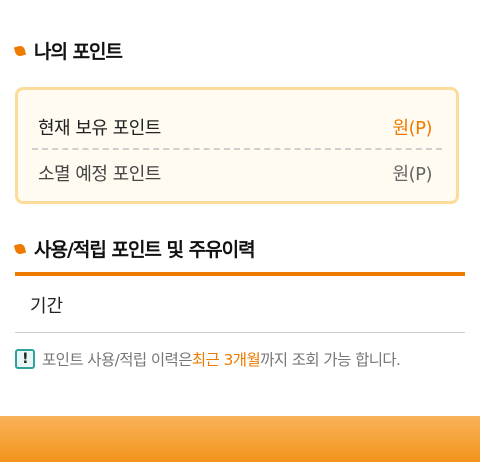 The height and width of the screenshot is (462, 480). What do you see at coordinates (240, 439) in the screenshot?
I see `bottom-action-bar` at bounding box center [240, 439].